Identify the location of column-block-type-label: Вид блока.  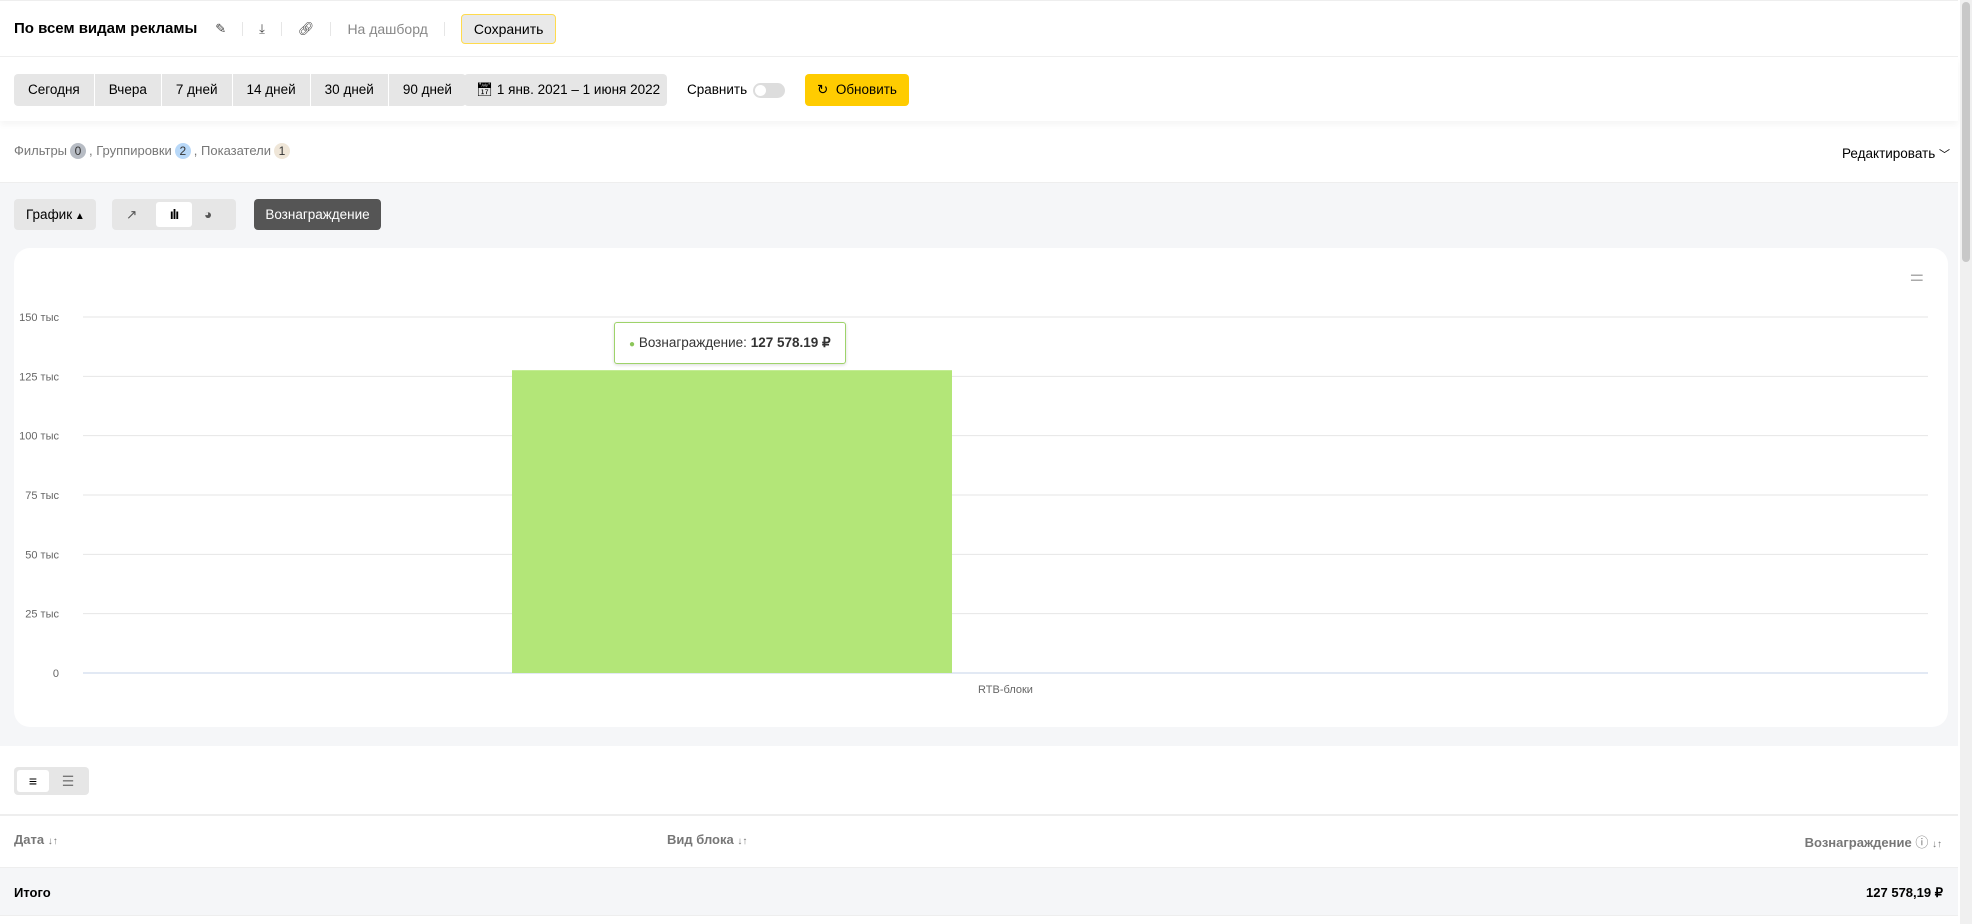
(700, 839).